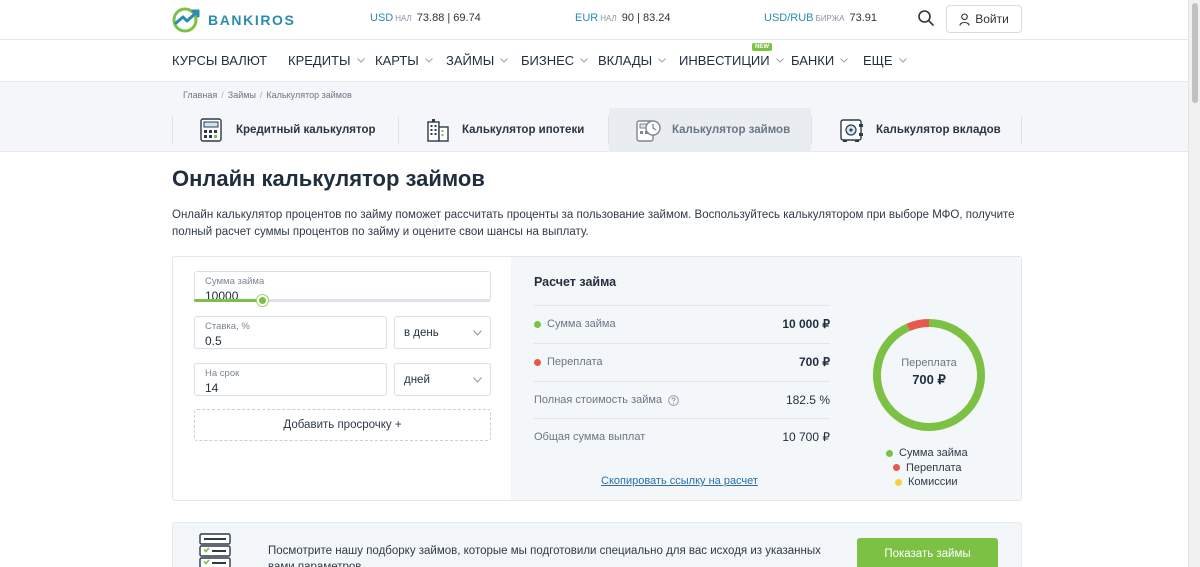 The height and width of the screenshot is (567, 1200). What do you see at coordinates (442, 379) in the screenshot?
I see `term-unit-select: дней` at bounding box center [442, 379].